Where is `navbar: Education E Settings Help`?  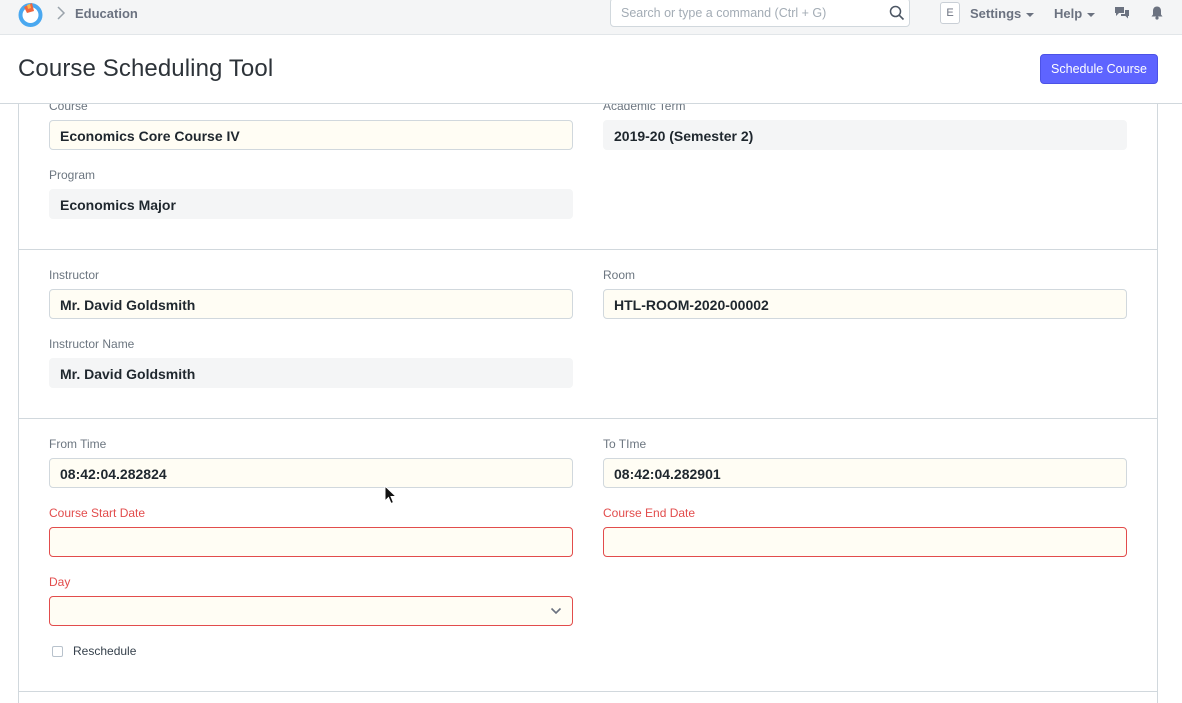
navbar: Education E Settings Help is located at coordinates (591, 17).